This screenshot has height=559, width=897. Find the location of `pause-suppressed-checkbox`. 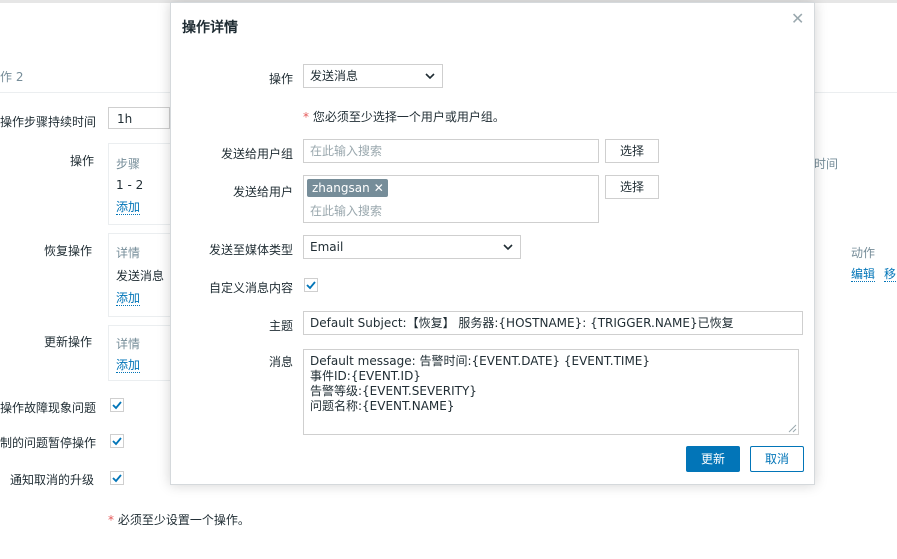

pause-suppressed-checkbox is located at coordinates (117, 441).